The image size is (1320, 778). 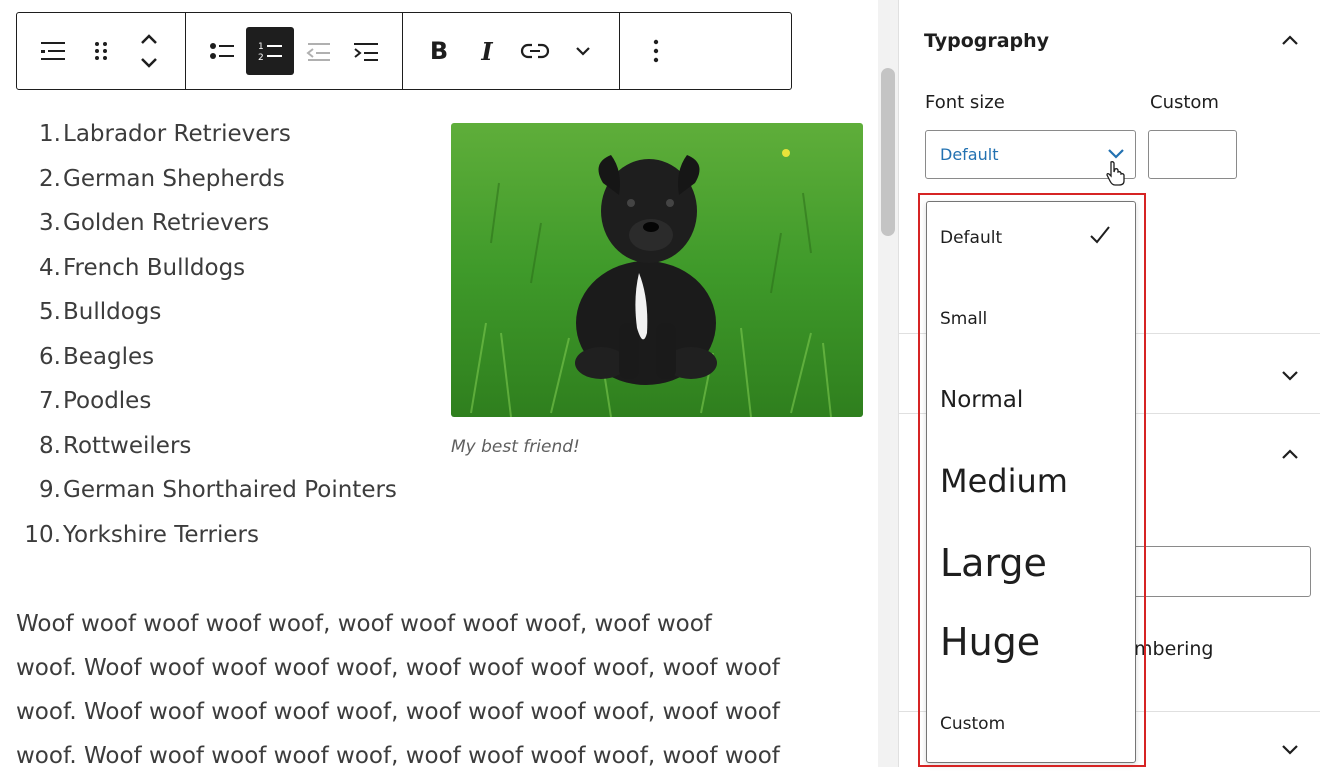 I want to click on outdent-icon, so click(x=318, y=52).